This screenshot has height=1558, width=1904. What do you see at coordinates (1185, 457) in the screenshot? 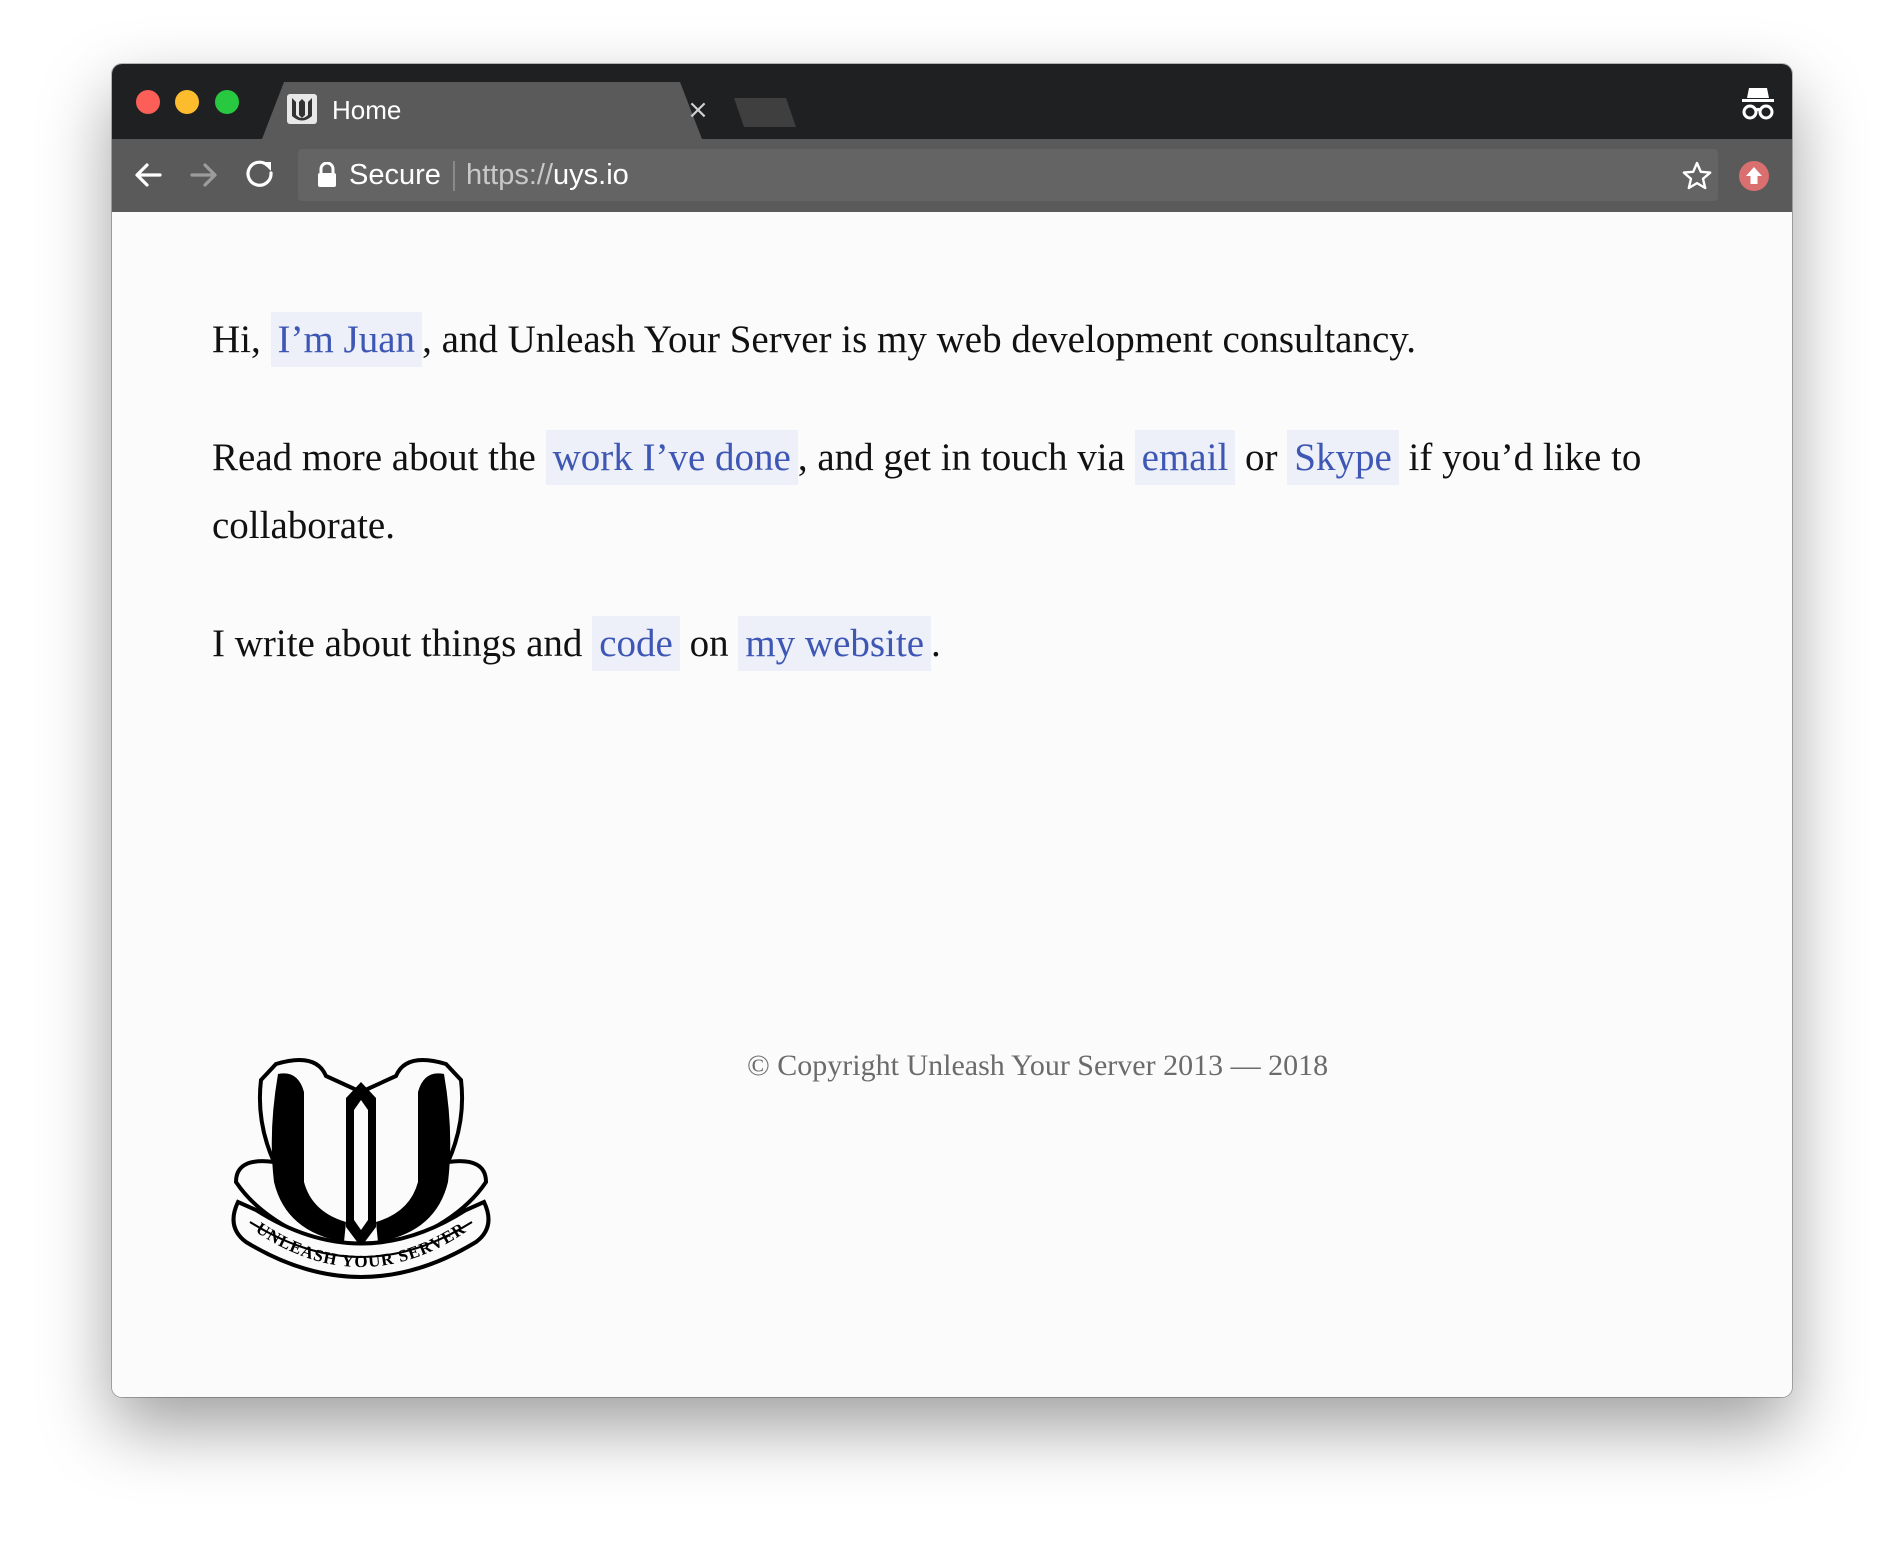
I see `email-link: email` at bounding box center [1185, 457].